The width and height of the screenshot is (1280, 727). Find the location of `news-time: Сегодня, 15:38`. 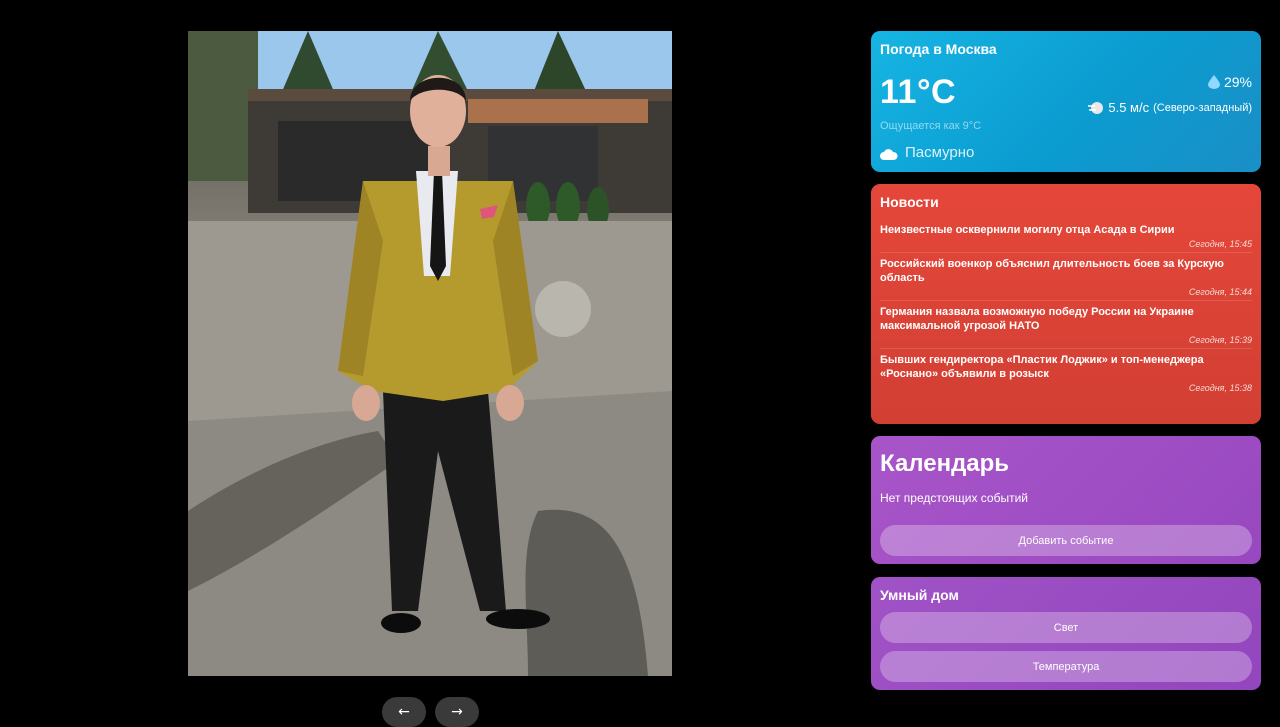

news-time: Сегодня, 15:38 is located at coordinates (1220, 388).